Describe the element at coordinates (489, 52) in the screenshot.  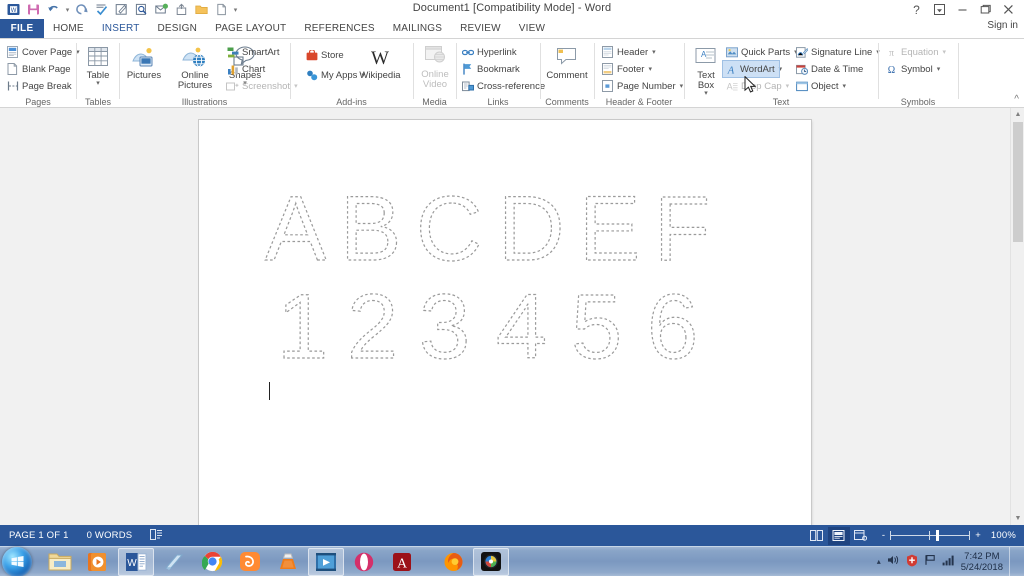
I see `hyperlink-button: Hyperlink` at that location.